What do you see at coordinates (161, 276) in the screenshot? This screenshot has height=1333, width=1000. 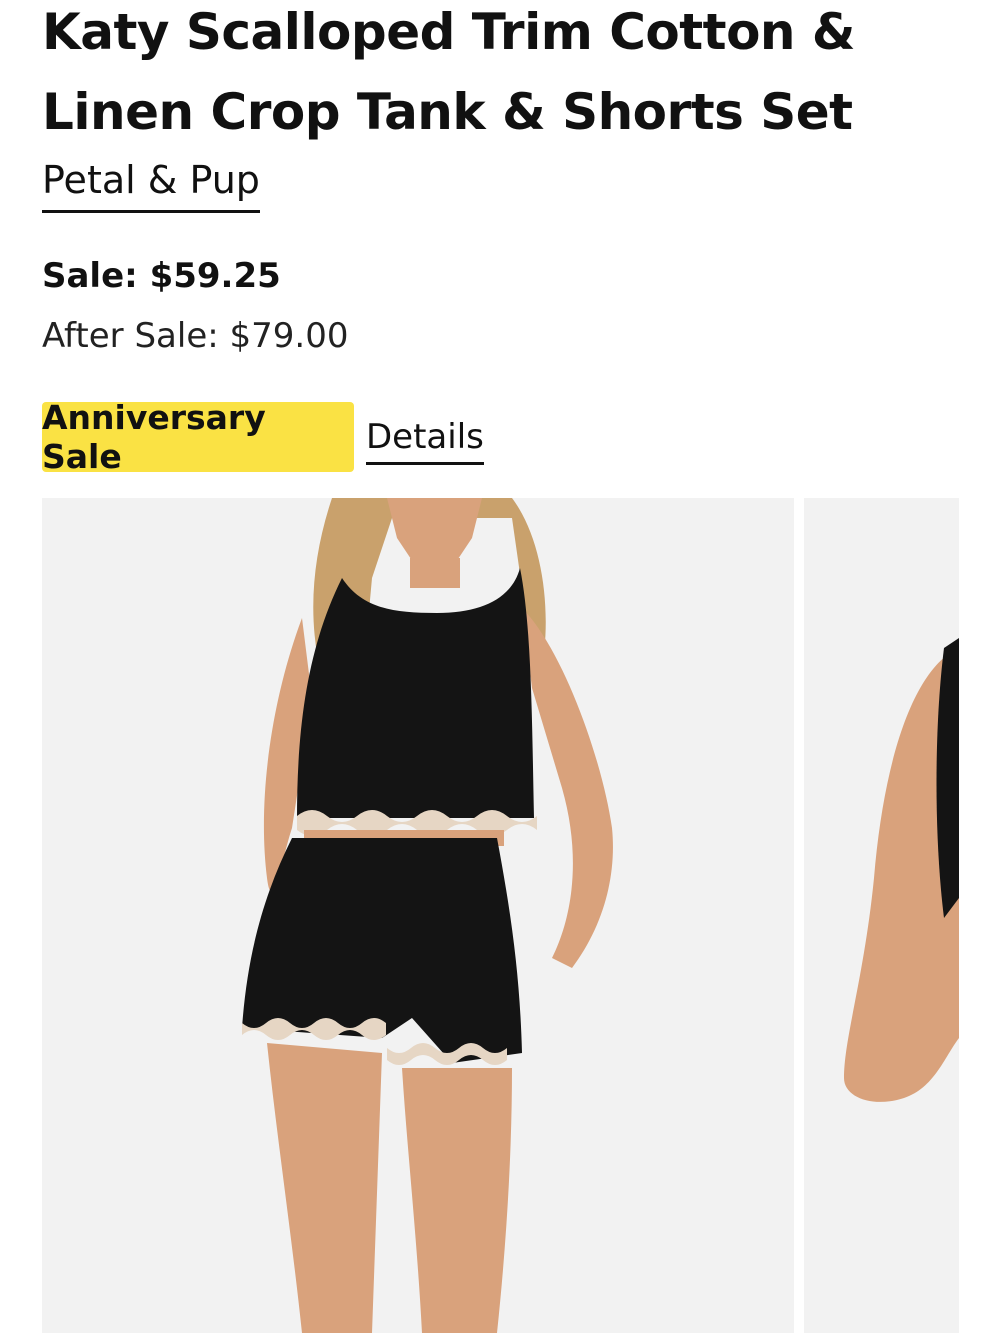 I see `sale-price: Sale: $59.25` at bounding box center [161, 276].